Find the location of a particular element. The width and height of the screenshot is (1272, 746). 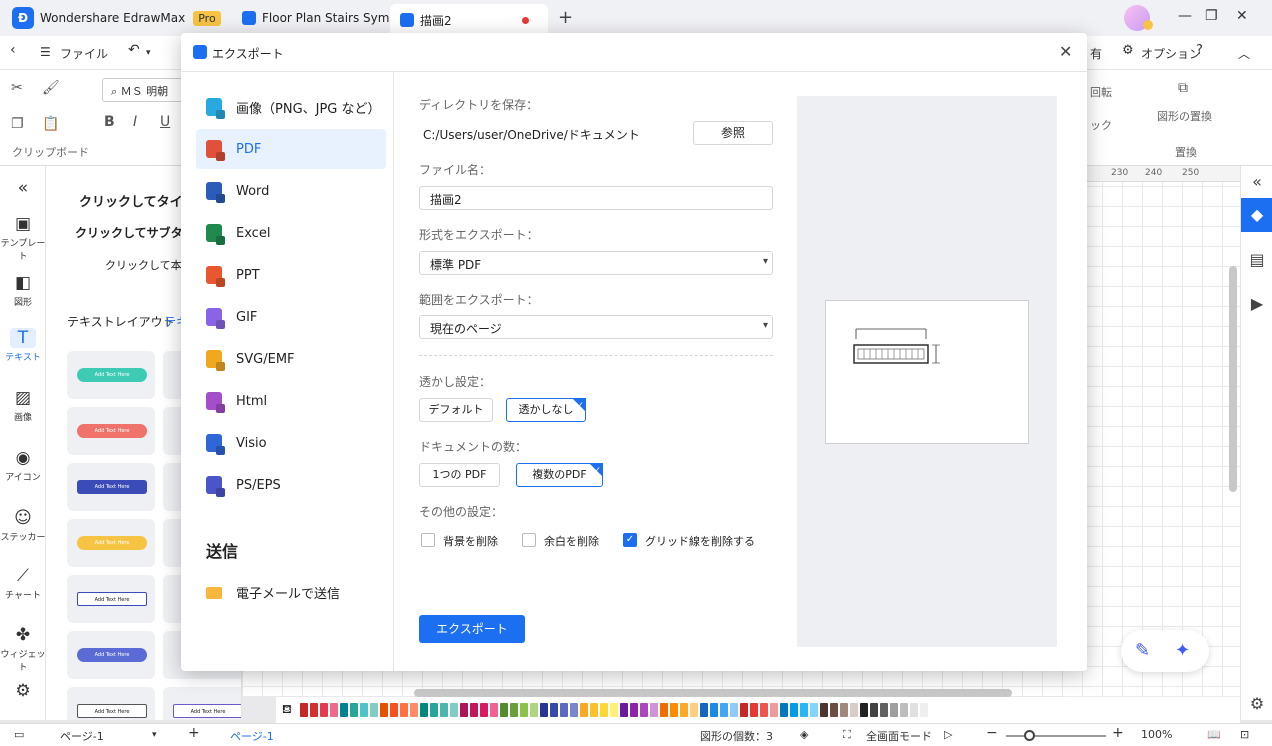

zoom-in-button: + is located at coordinates (1118, 733).